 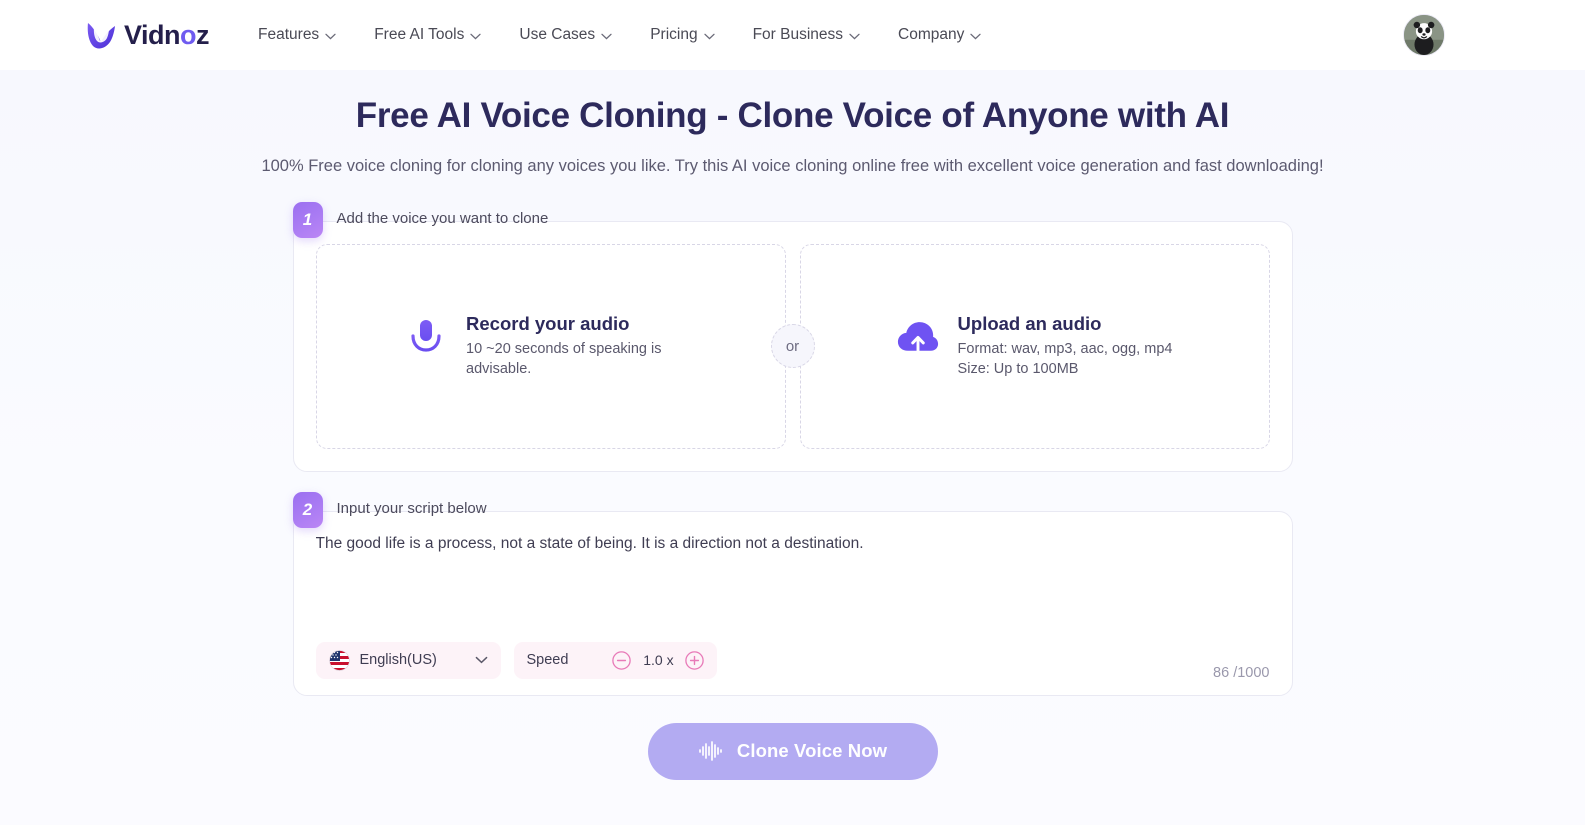 I want to click on character-counter: 86 /1000, so click(x=1241, y=672).